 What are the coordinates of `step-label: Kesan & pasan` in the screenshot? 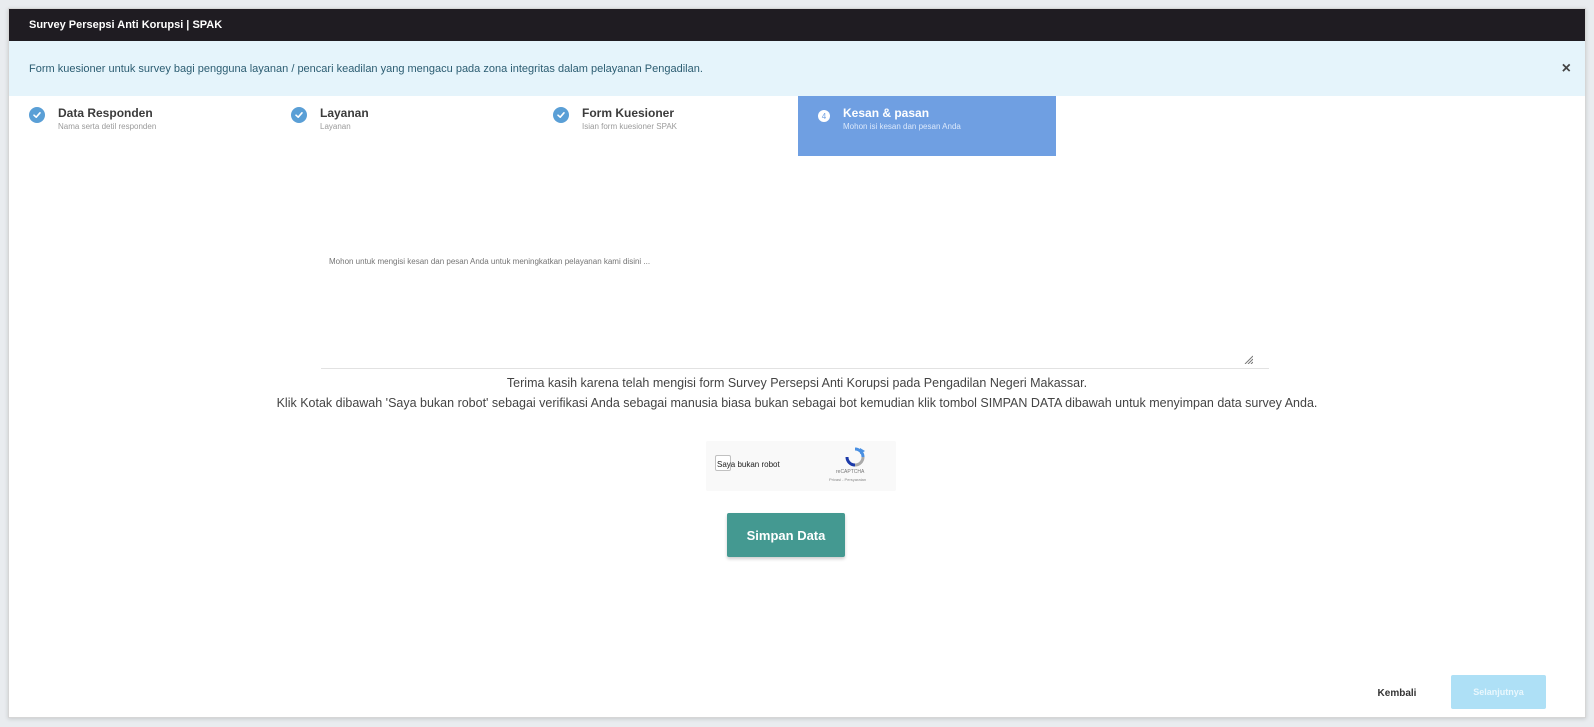 It's located at (886, 113).